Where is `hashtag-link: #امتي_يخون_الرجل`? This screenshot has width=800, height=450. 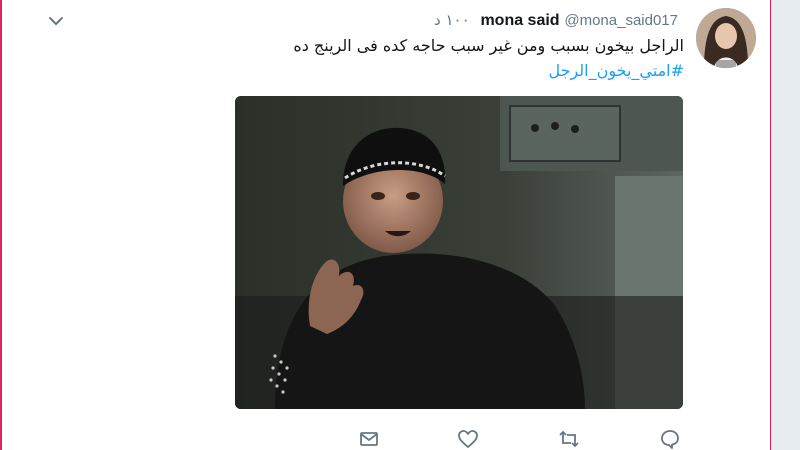 hashtag-link: #امتي_يخون_الرجل is located at coordinates (616, 71).